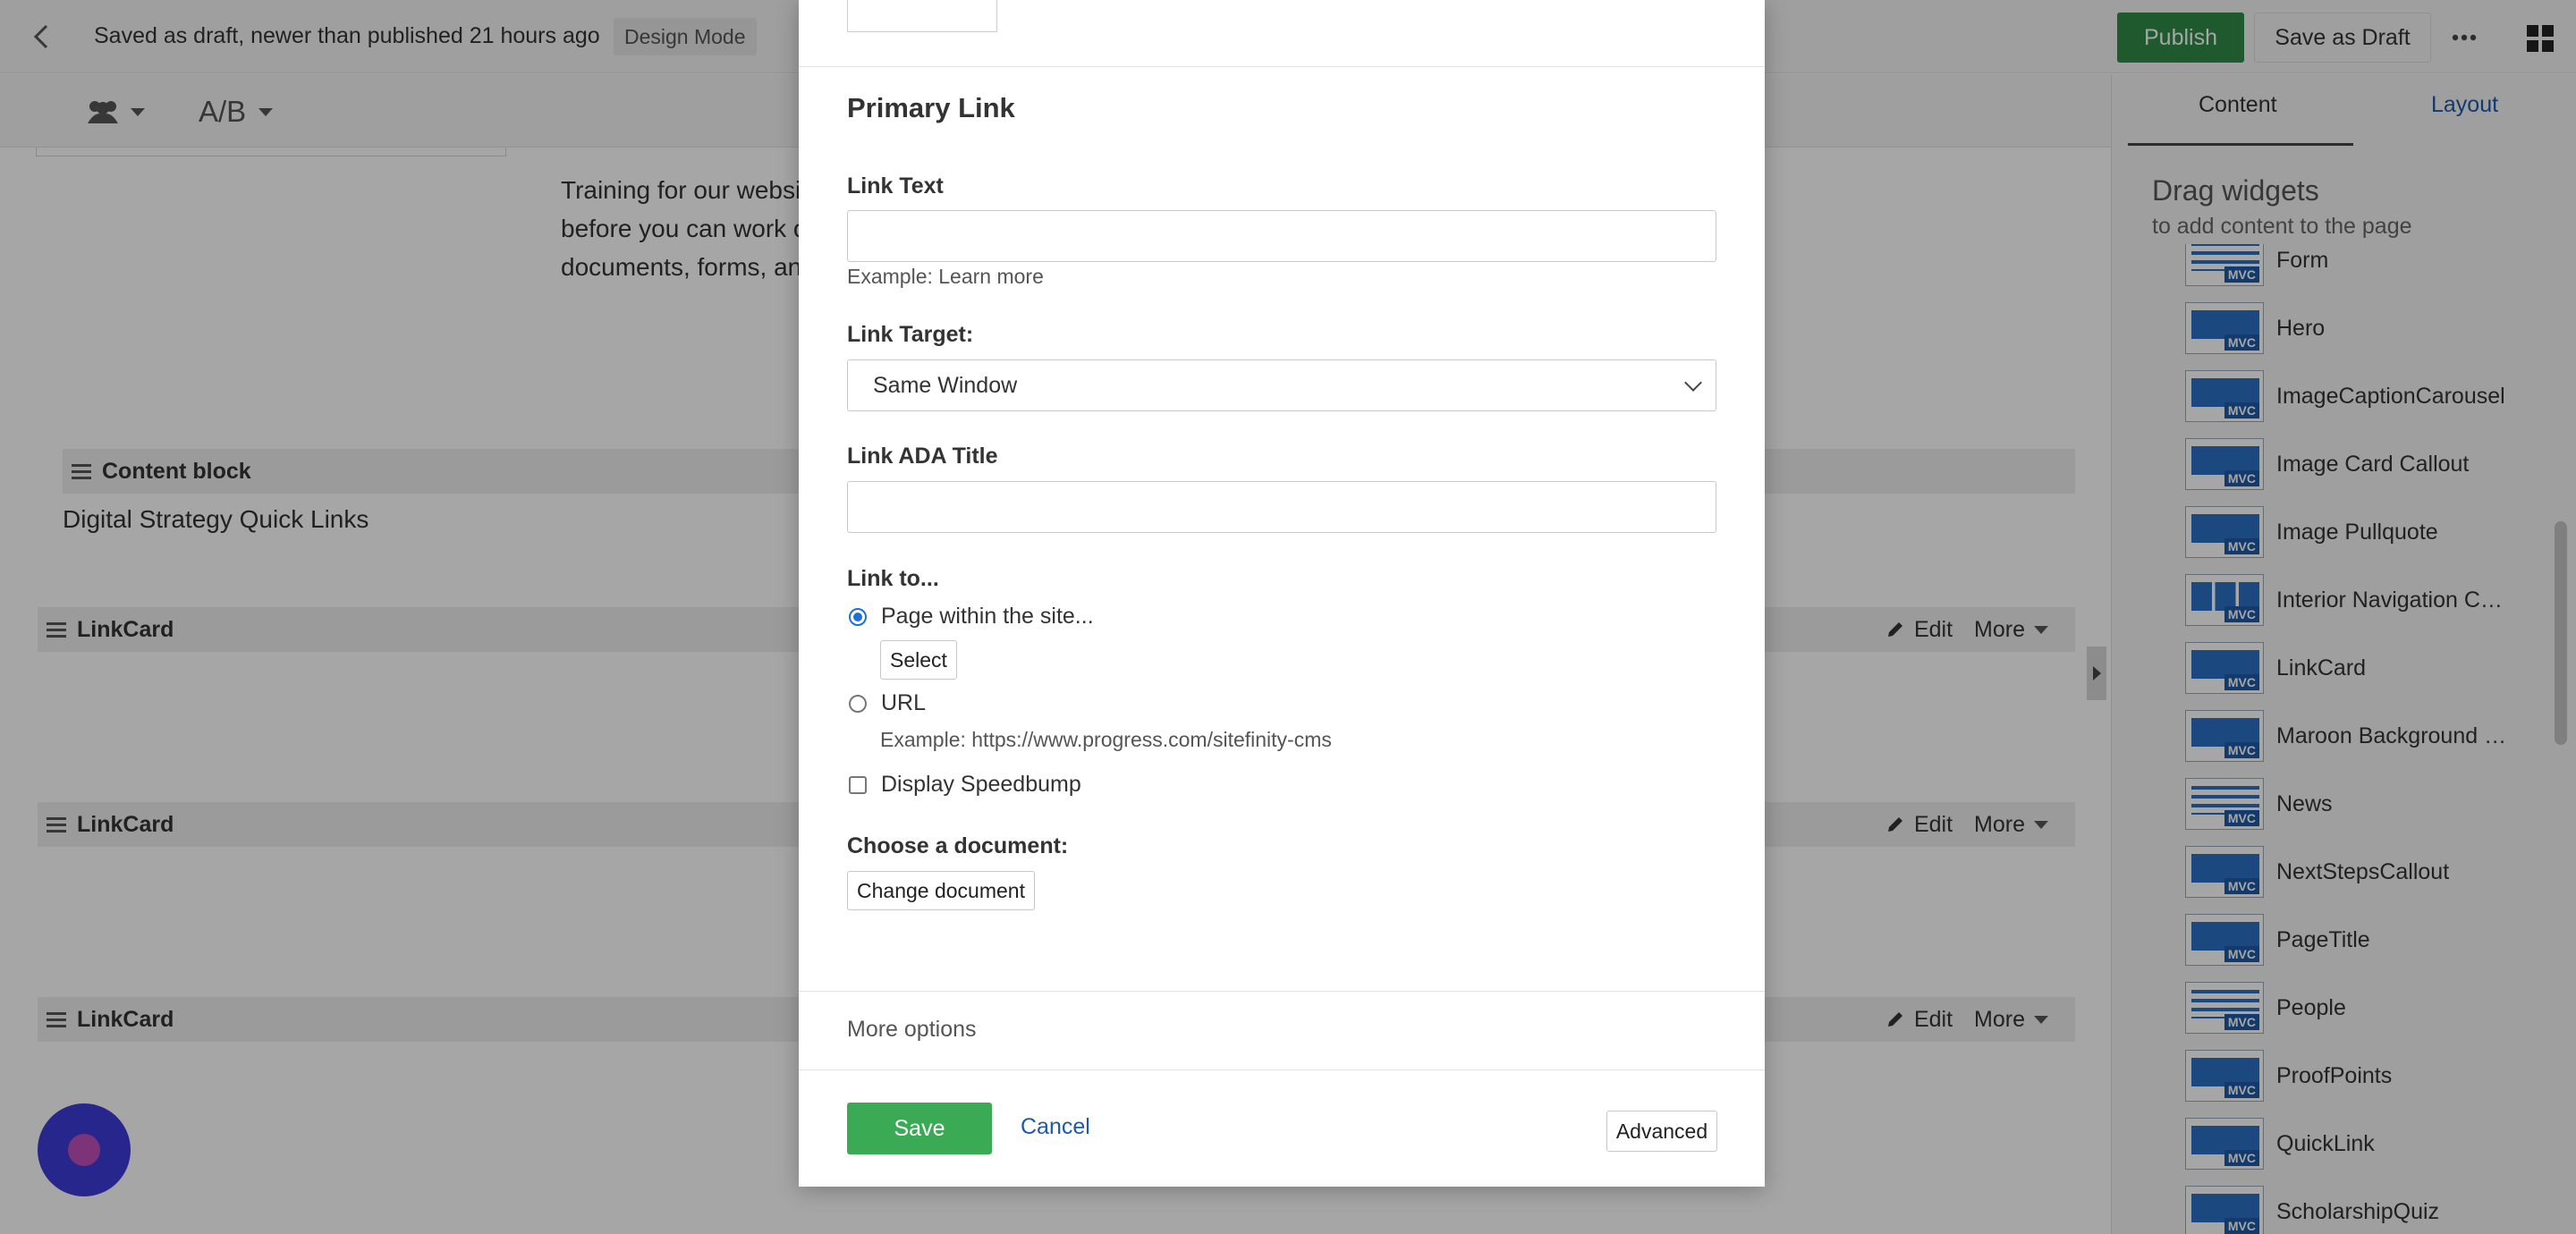 The width and height of the screenshot is (2576, 1234). I want to click on advanced-button: Advanced, so click(1661, 1131).